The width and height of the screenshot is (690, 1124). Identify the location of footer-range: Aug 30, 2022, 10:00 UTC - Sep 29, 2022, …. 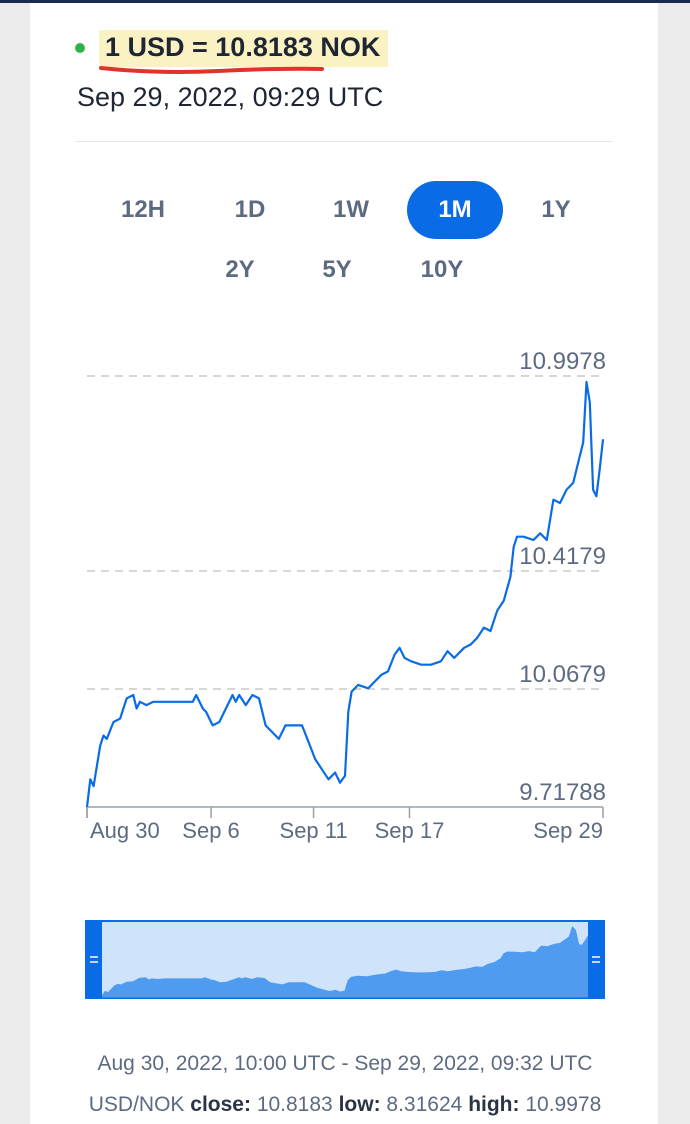
(345, 1063).